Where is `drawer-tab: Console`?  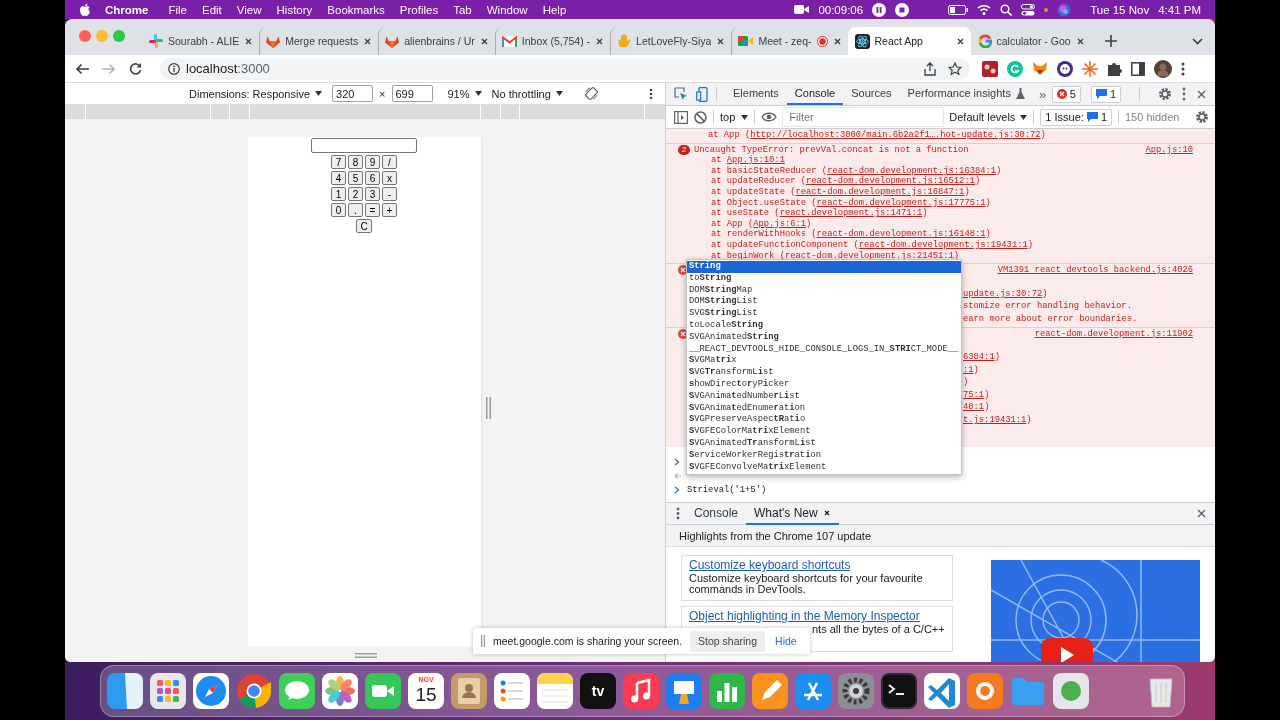 drawer-tab: Console is located at coordinates (716, 513).